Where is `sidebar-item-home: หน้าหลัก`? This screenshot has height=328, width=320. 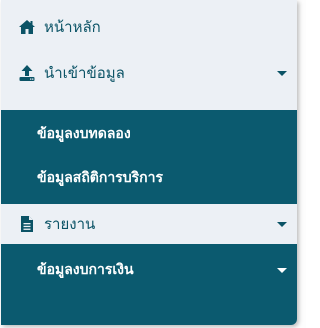 sidebar-item-home: หน้าหลัก is located at coordinates (149, 27).